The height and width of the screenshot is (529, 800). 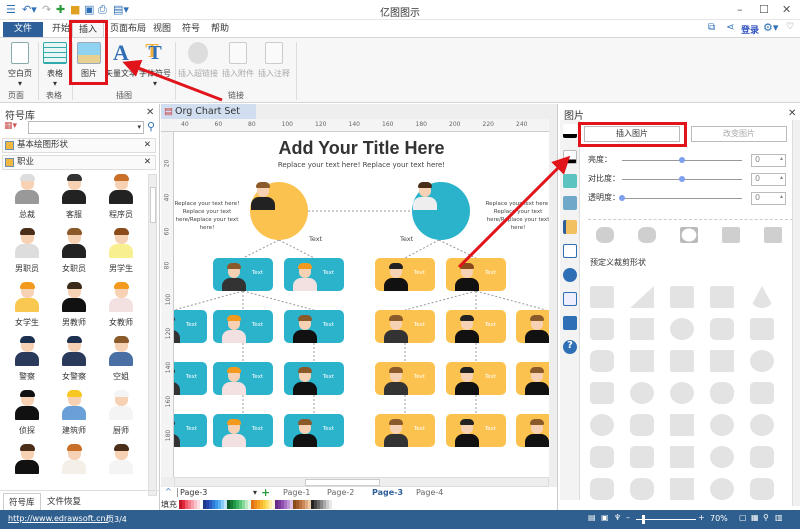 I want to click on insert-hyperlink-button: 插入超链接, so click(x=198, y=60).